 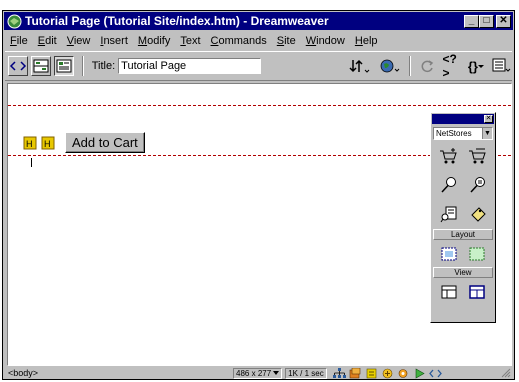 I want to click on draw-layout-cell-button, so click(x=449, y=254).